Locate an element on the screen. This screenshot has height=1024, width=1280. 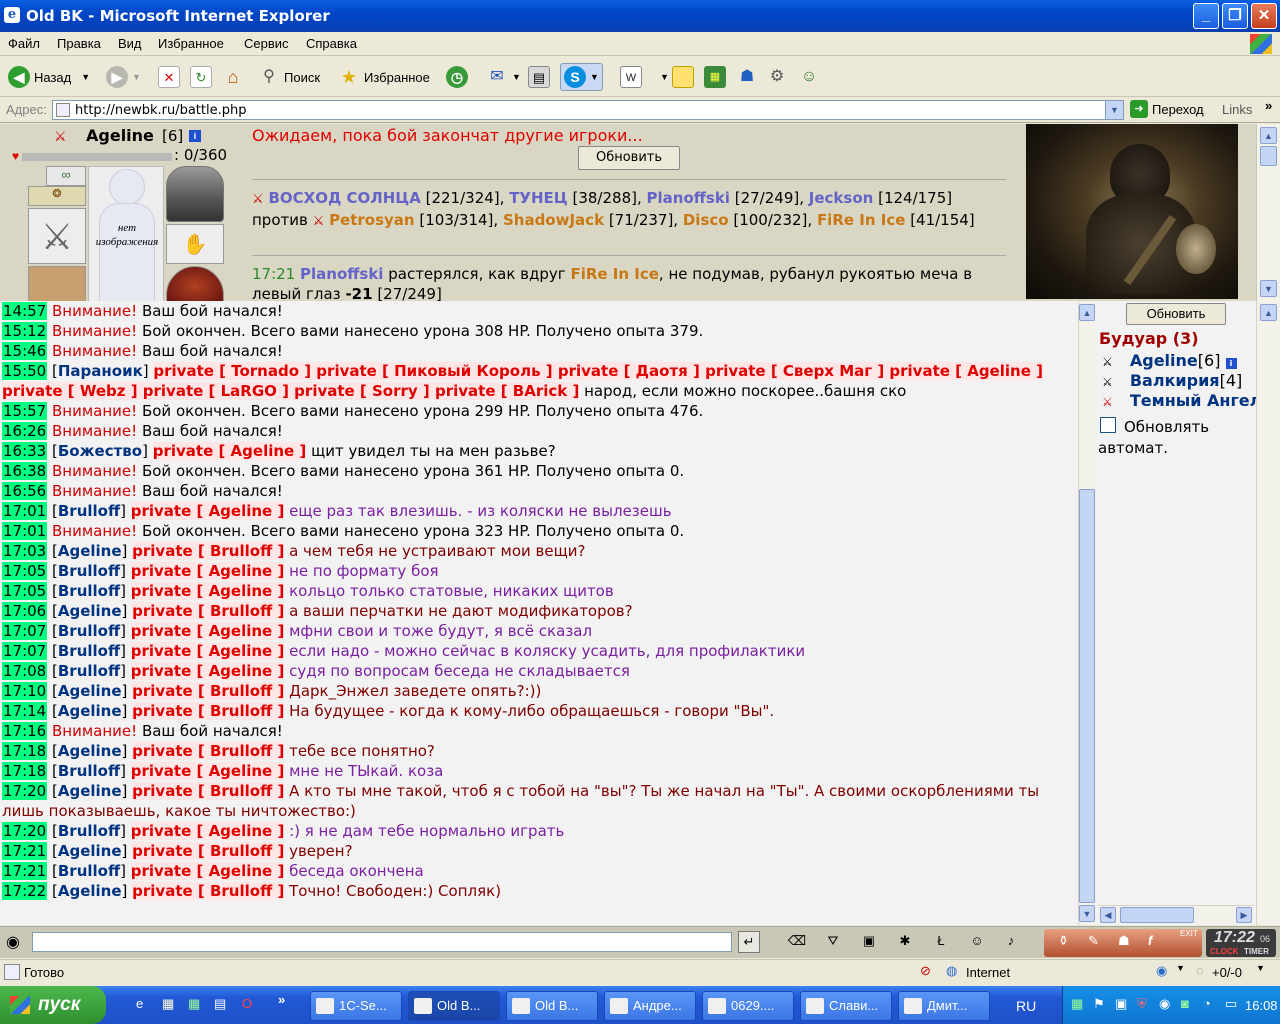
search-button: ⚲ Поиск is located at coordinates (289, 77).